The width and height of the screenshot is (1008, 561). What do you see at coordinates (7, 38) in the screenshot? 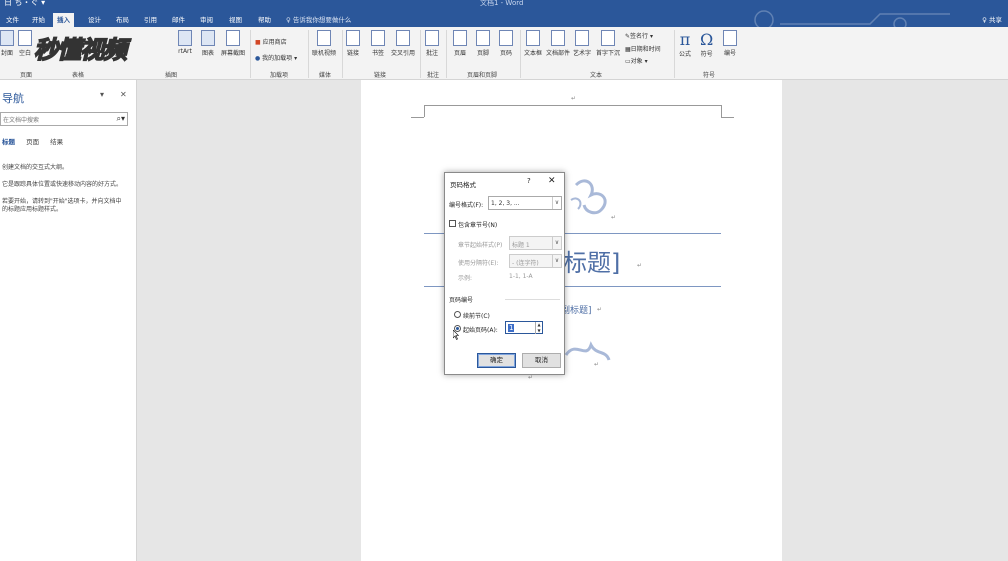
I see `cover-page-icon` at bounding box center [7, 38].